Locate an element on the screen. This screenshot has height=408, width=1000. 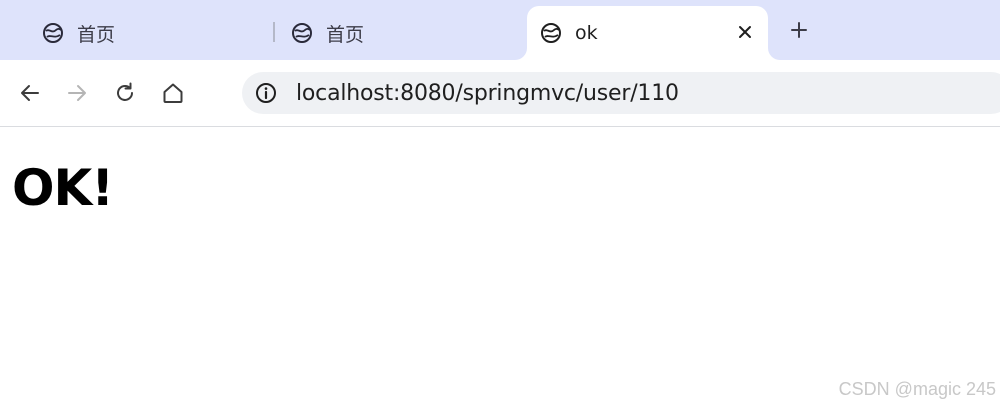
page-heading: OK! is located at coordinates (63, 188).